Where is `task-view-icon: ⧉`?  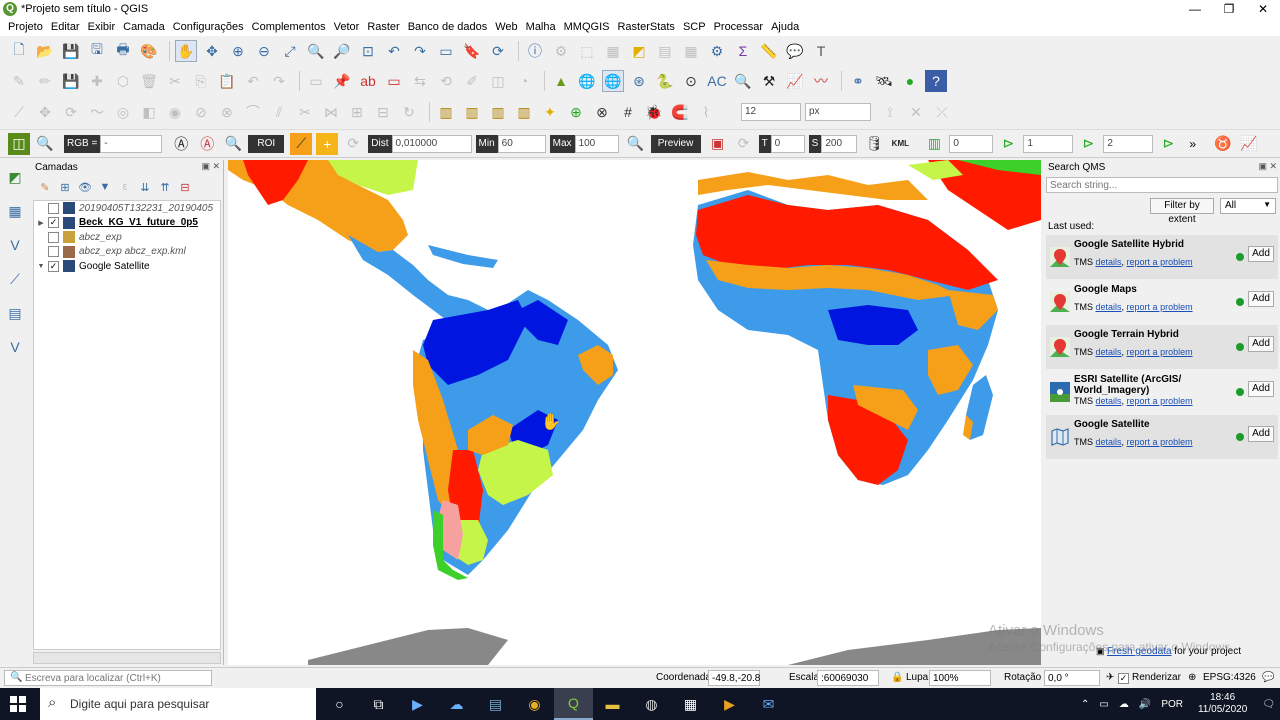
task-view-icon: ⧉ is located at coordinates (378, 704).